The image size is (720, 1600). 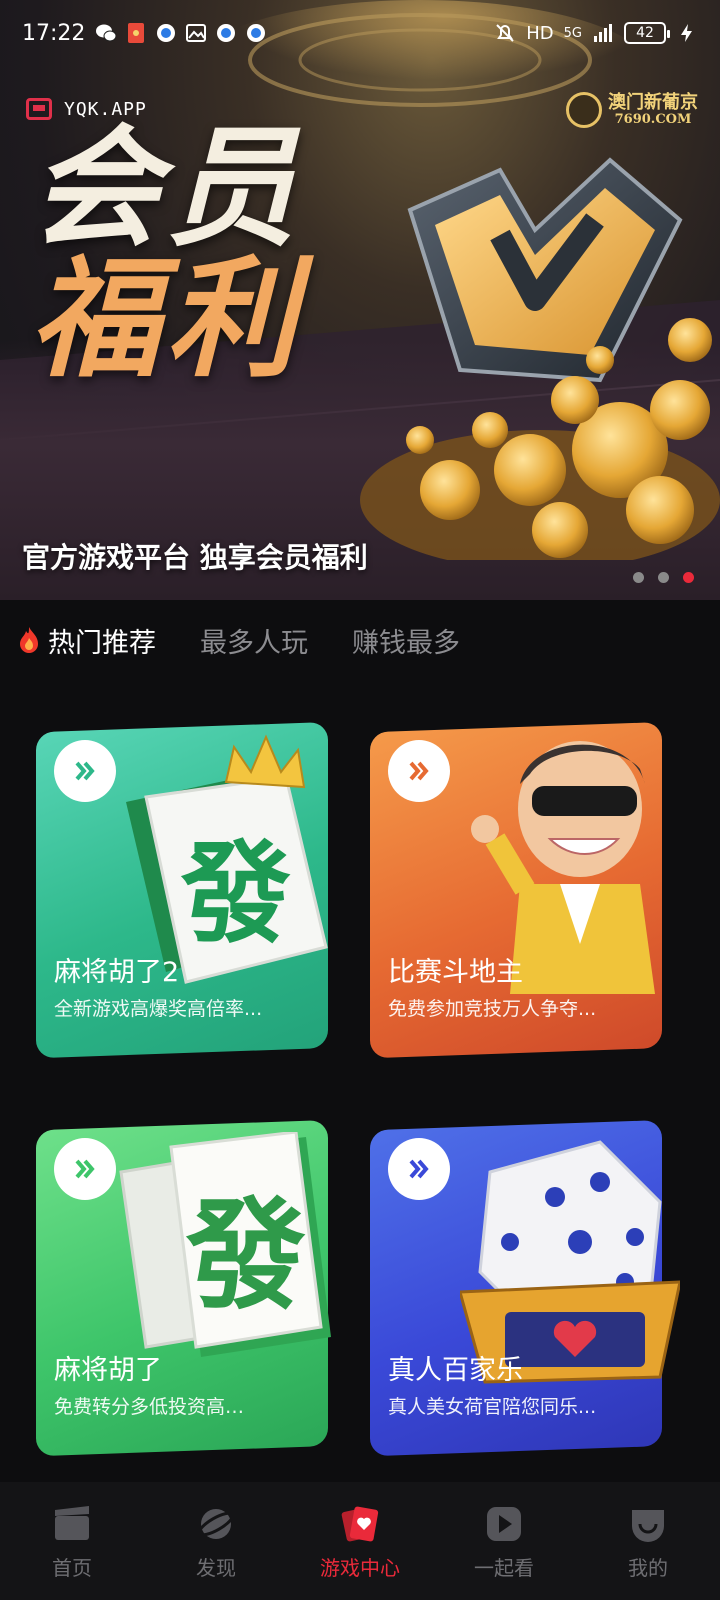 What do you see at coordinates (540, 439) in the screenshot?
I see `gold-coins-art` at bounding box center [540, 439].